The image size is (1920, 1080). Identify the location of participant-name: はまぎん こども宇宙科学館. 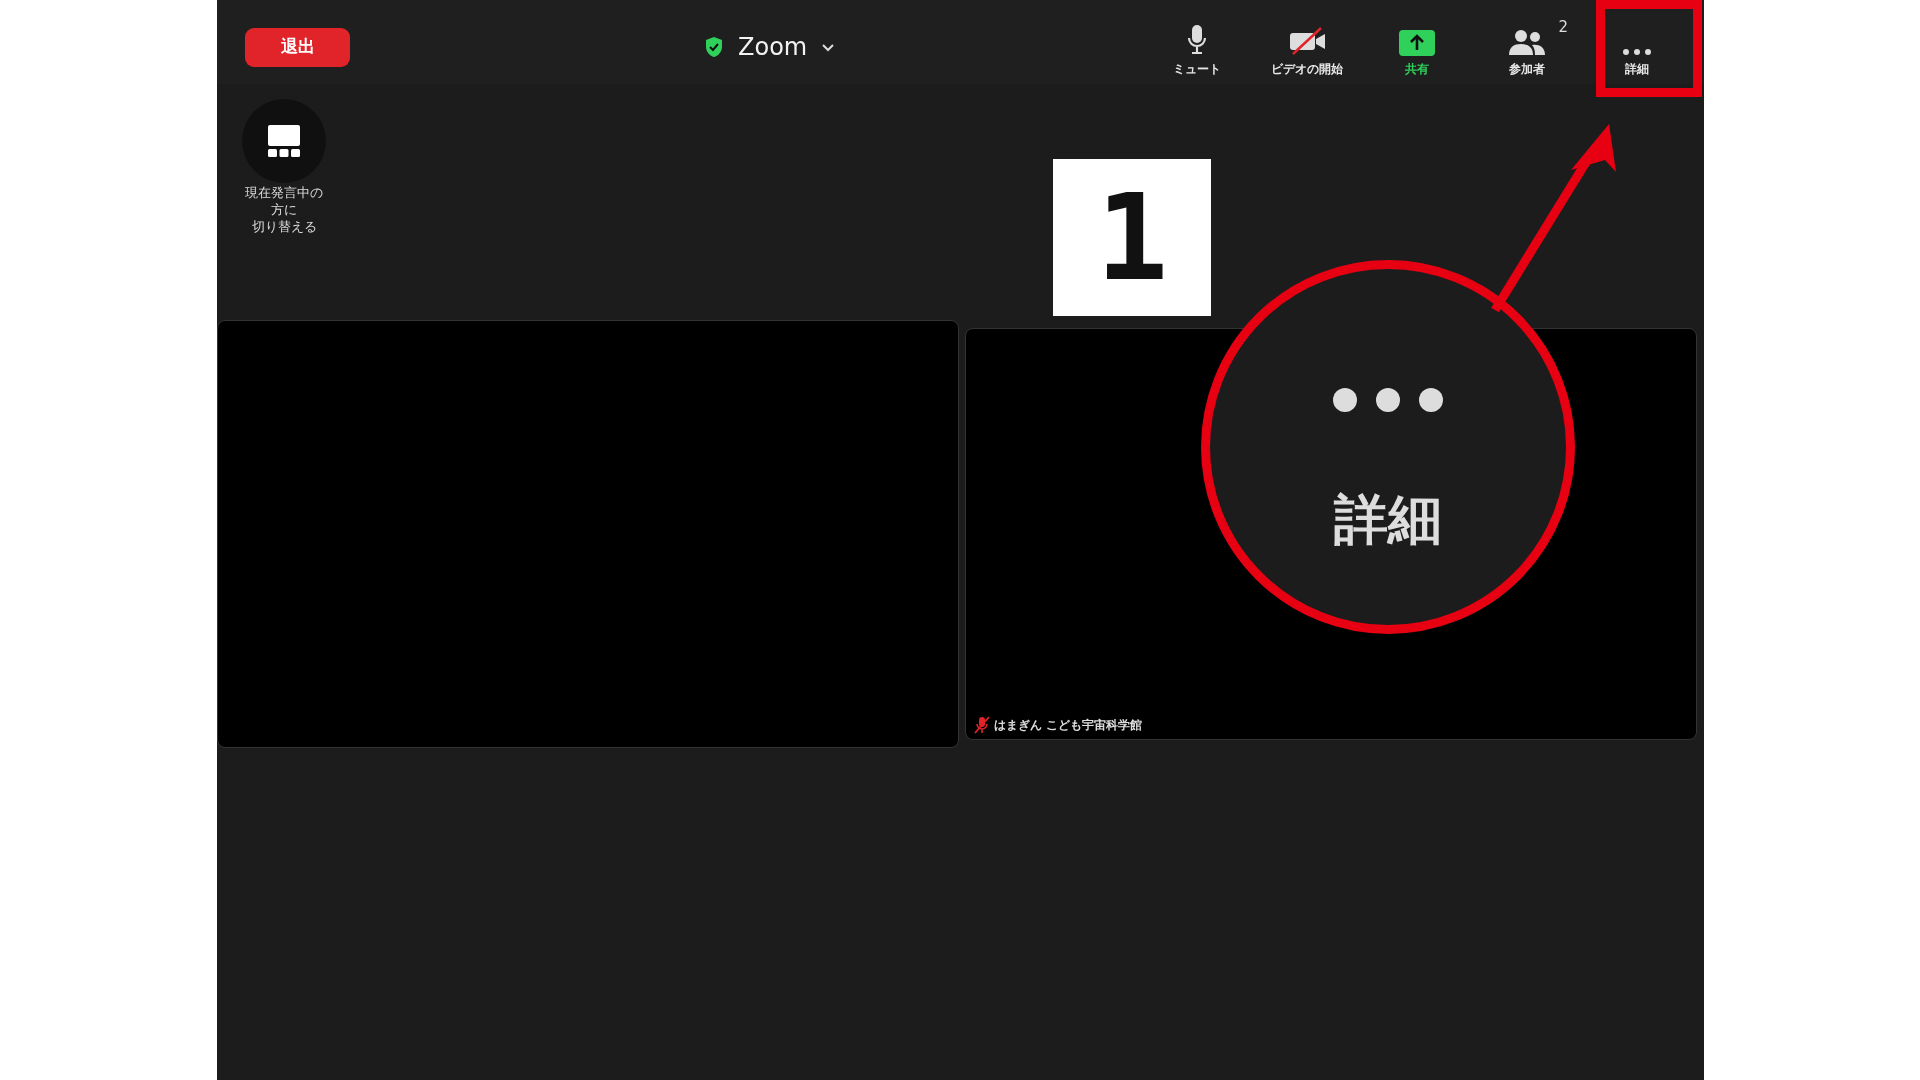
(1068, 725).